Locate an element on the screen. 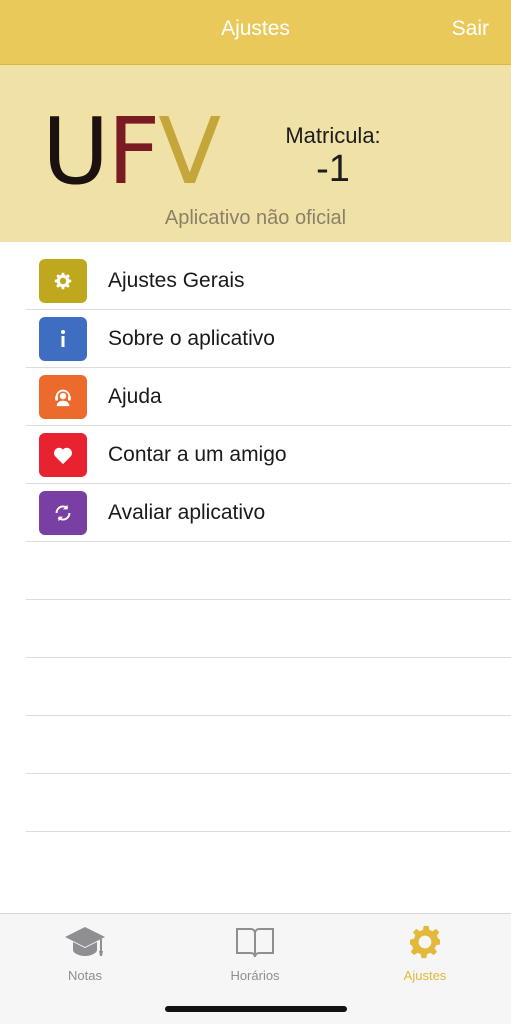 Image resolution: width=511 pixels, height=1024 pixels. menu-item-label: Contar a um amigo is located at coordinates (197, 454).